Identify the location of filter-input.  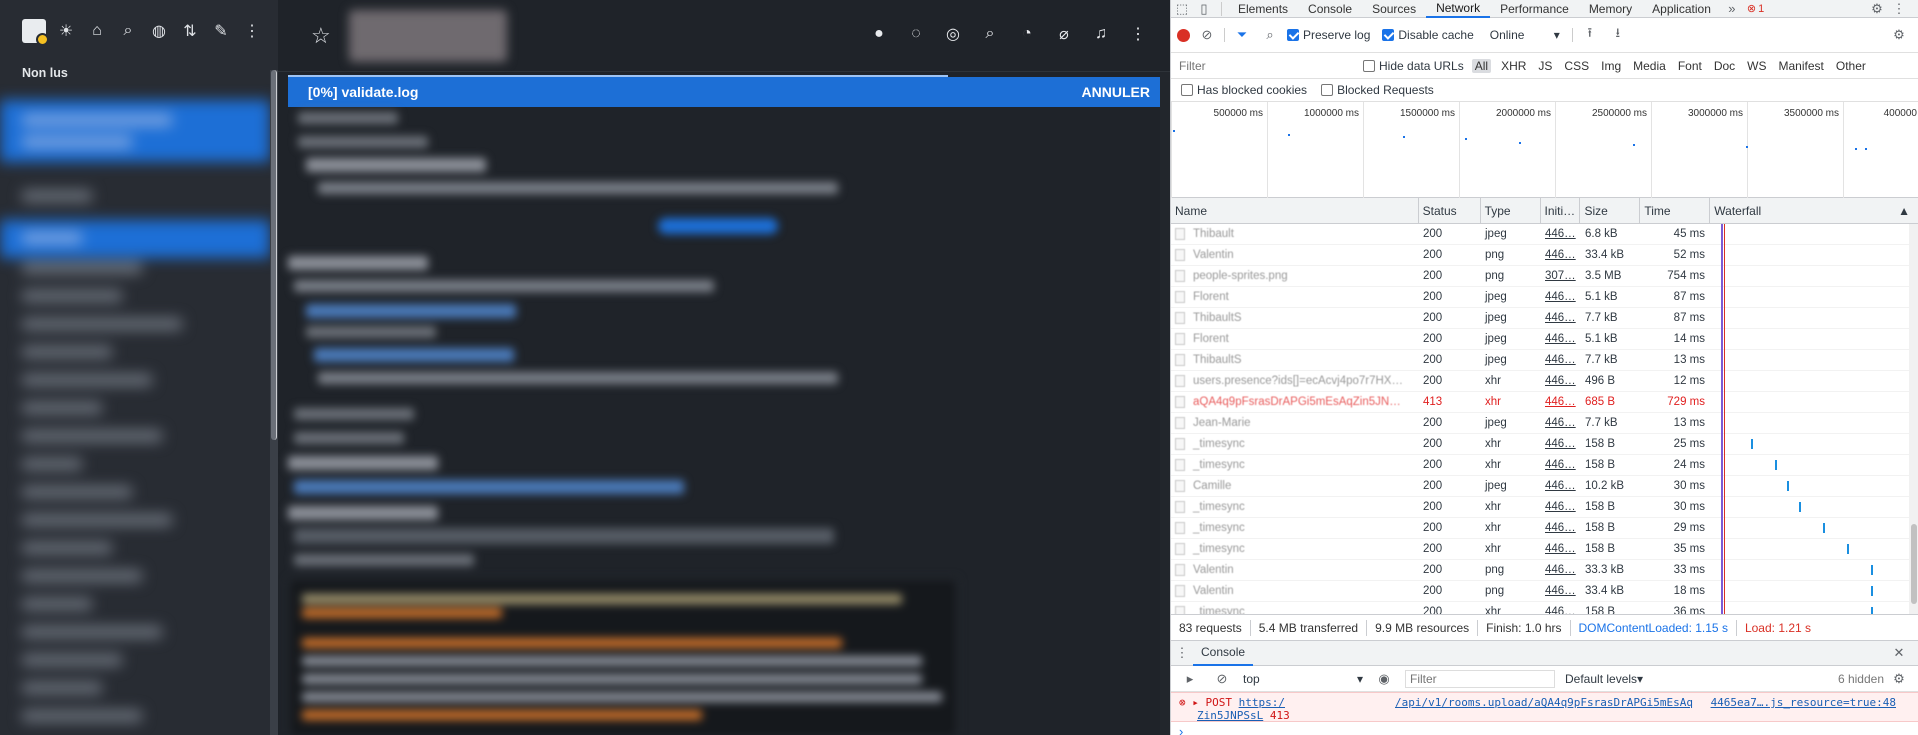
(1265, 65).